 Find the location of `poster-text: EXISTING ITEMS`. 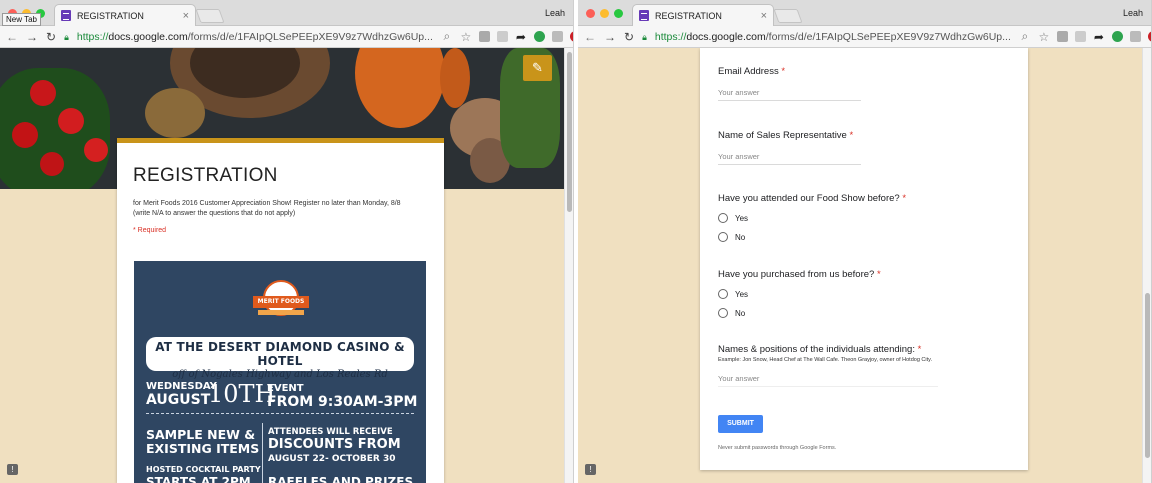

poster-text: EXISTING ITEMS is located at coordinates (203, 448).